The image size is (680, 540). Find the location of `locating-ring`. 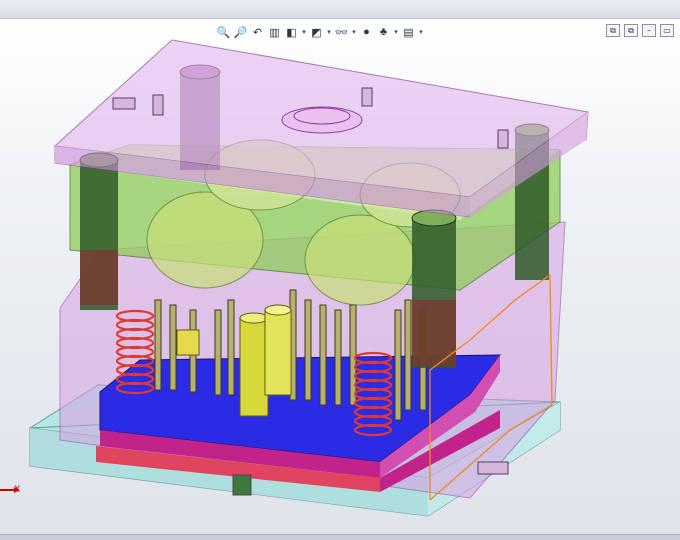

locating-ring is located at coordinates (322, 120).